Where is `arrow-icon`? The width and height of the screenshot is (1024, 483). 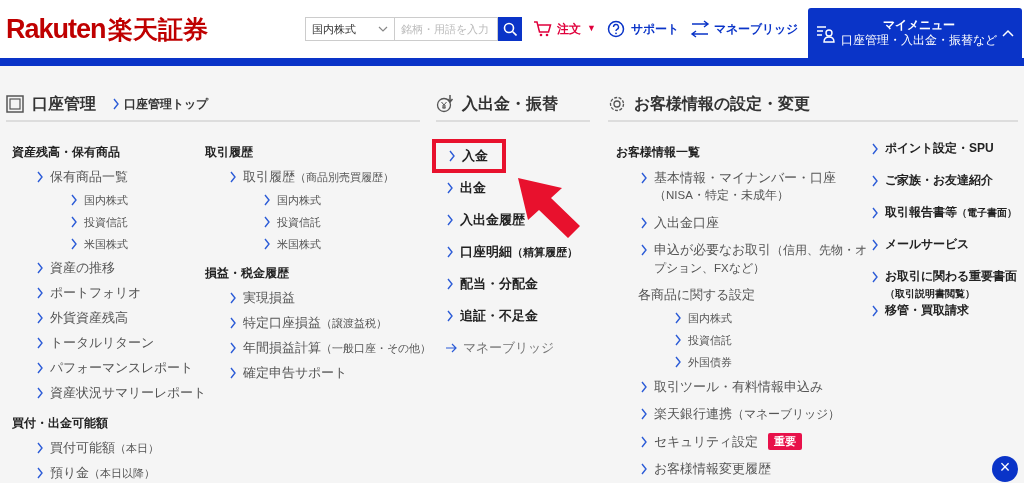 arrow-icon is located at coordinates (451, 348).